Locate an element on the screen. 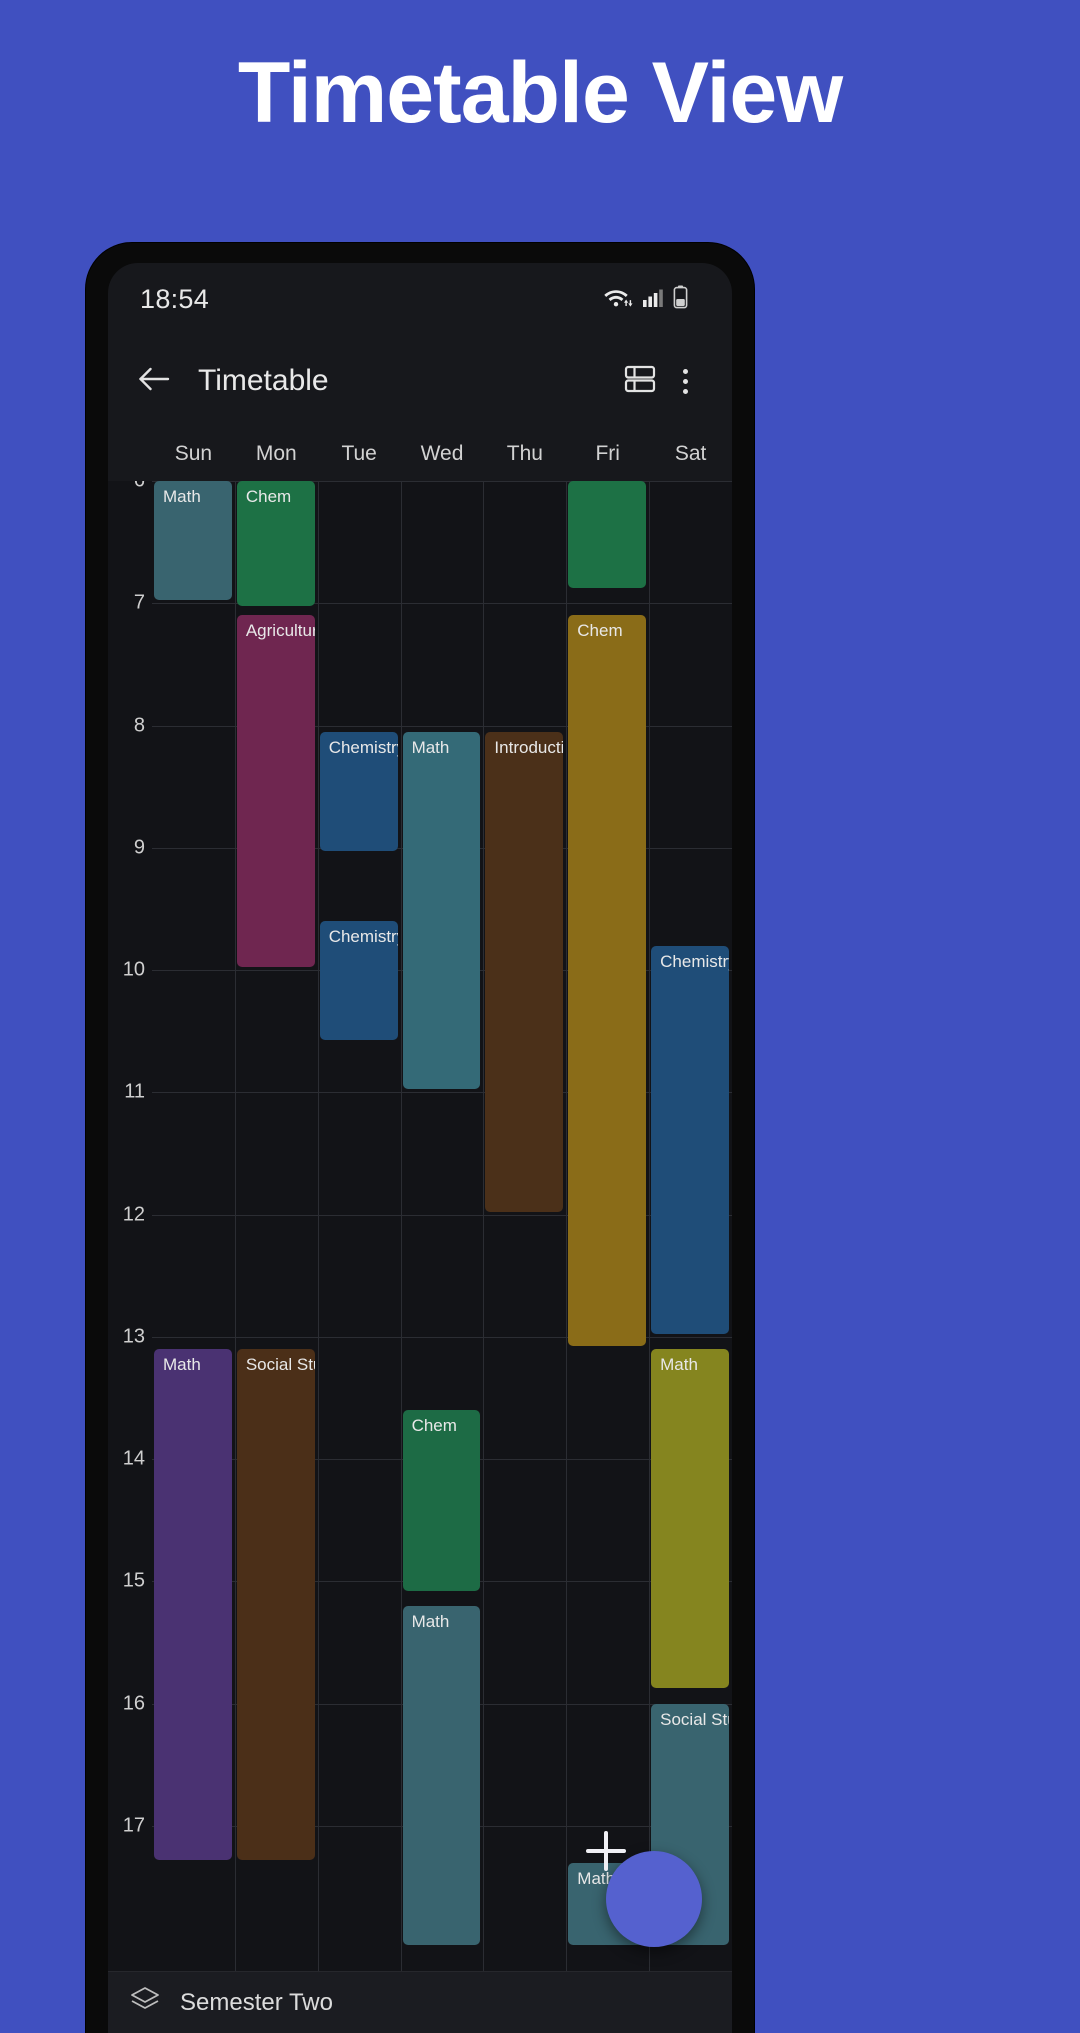  day-header-sun: Sun is located at coordinates (193, 454).